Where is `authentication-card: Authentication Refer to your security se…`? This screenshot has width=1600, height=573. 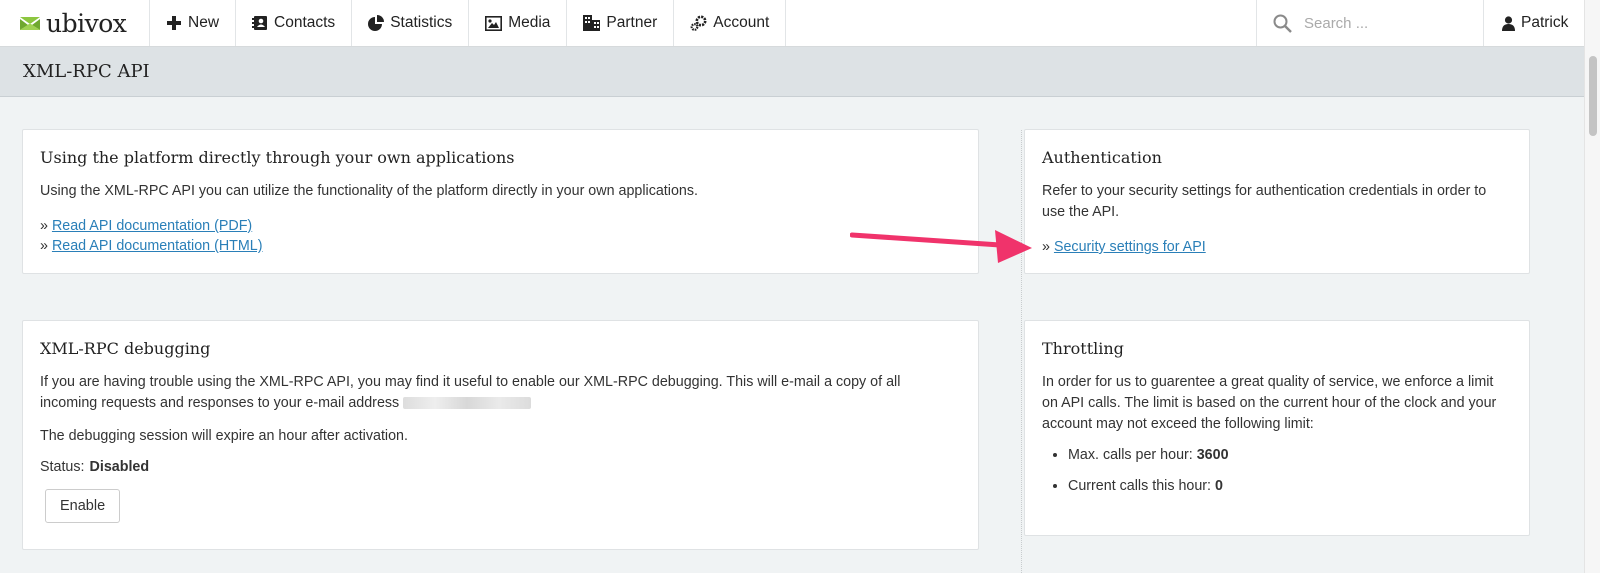
authentication-card: Authentication Refer to your security se… is located at coordinates (1277, 201).